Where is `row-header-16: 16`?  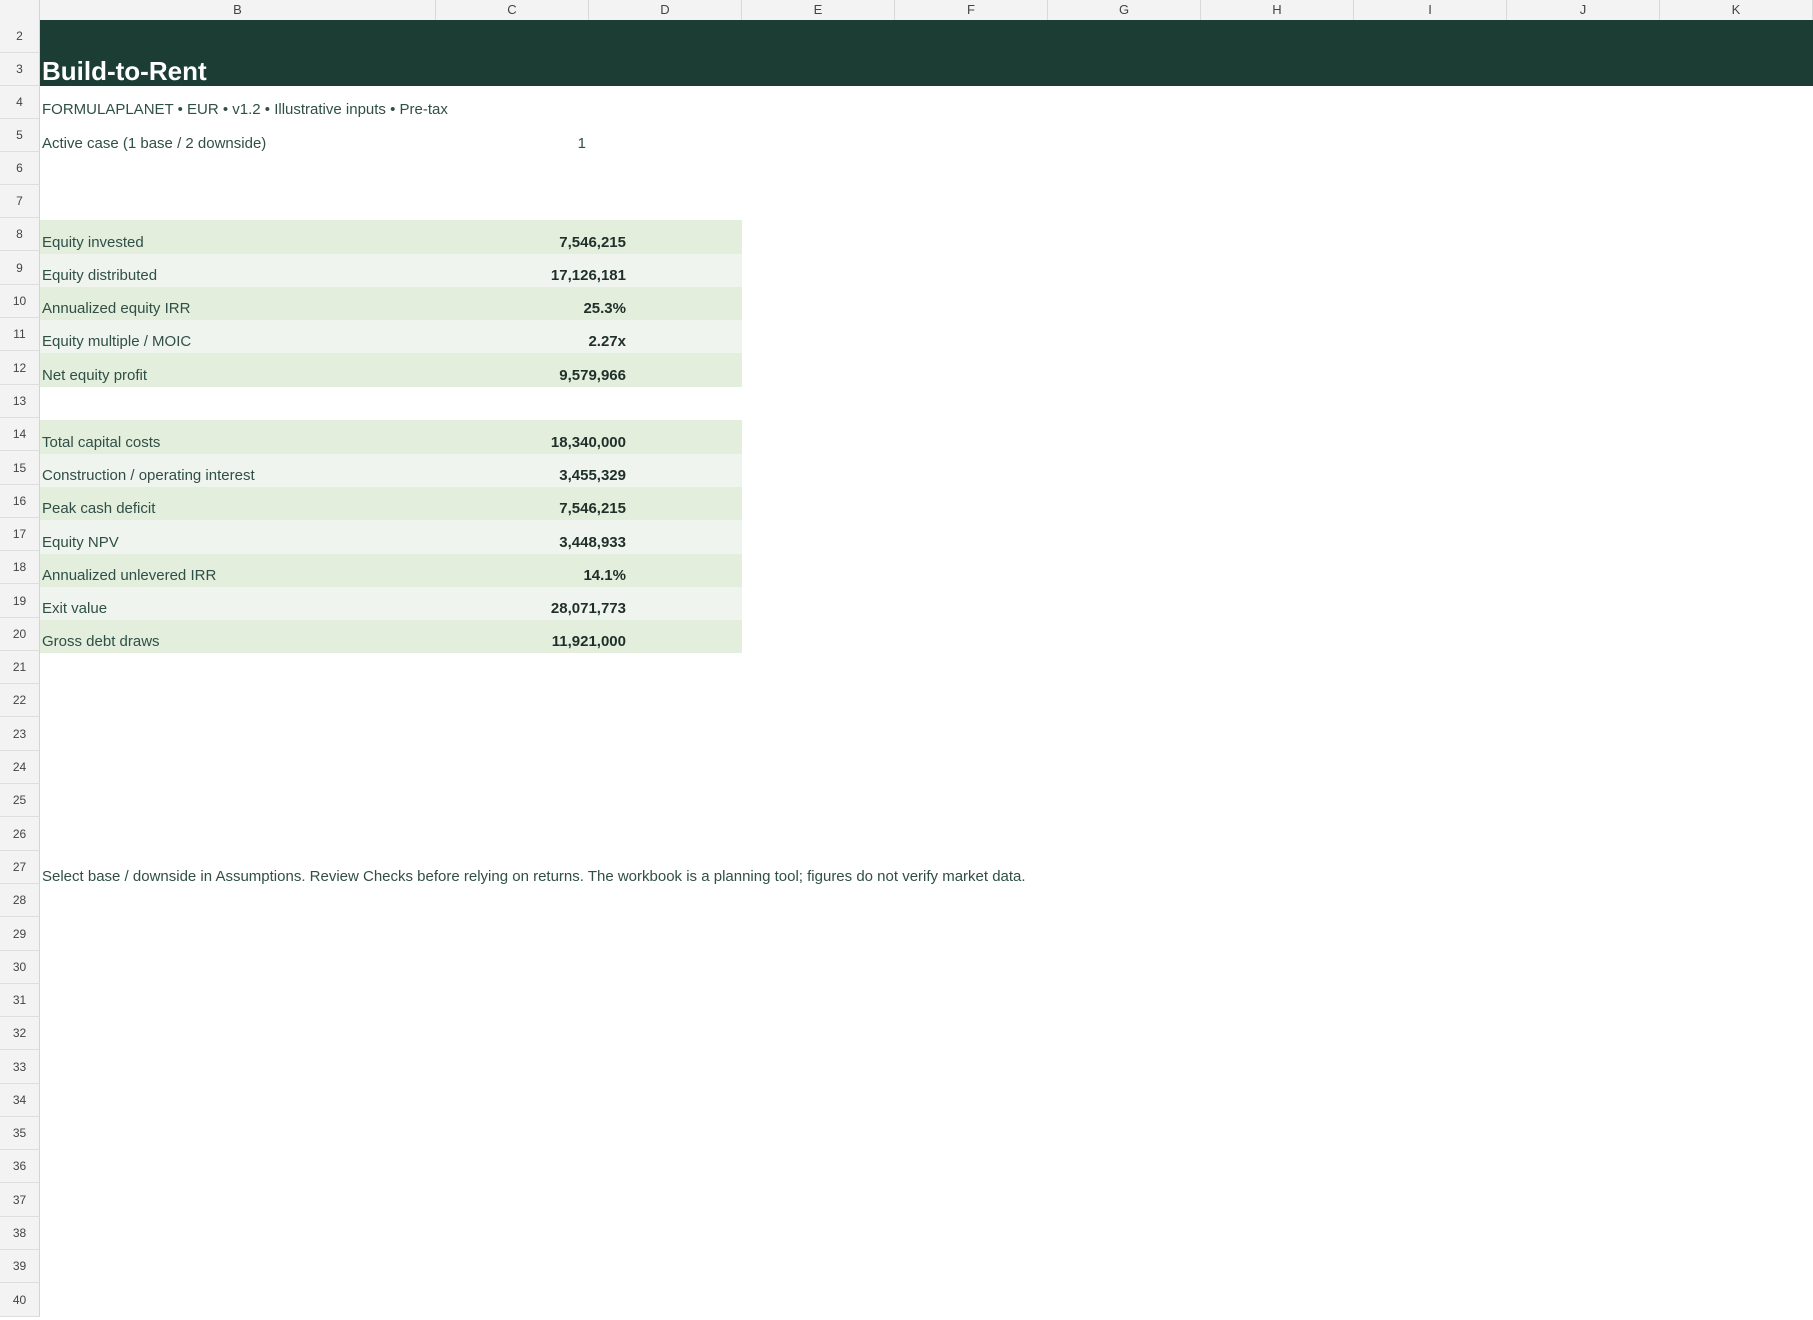 row-header-16: 16 is located at coordinates (20, 501).